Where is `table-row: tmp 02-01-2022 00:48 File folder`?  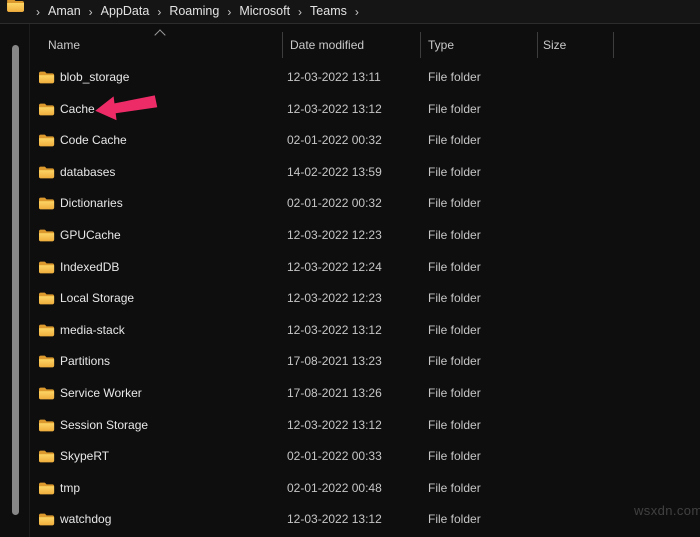 table-row: tmp 02-01-2022 00:48 File folder is located at coordinates (350, 488).